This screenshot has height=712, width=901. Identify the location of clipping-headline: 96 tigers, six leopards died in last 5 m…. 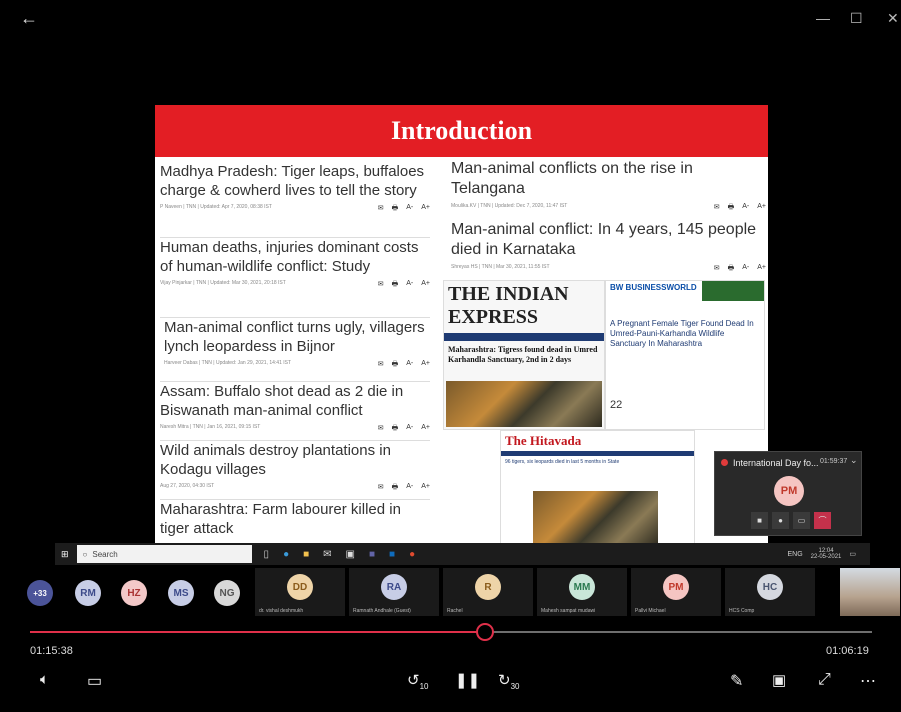
(562, 462).